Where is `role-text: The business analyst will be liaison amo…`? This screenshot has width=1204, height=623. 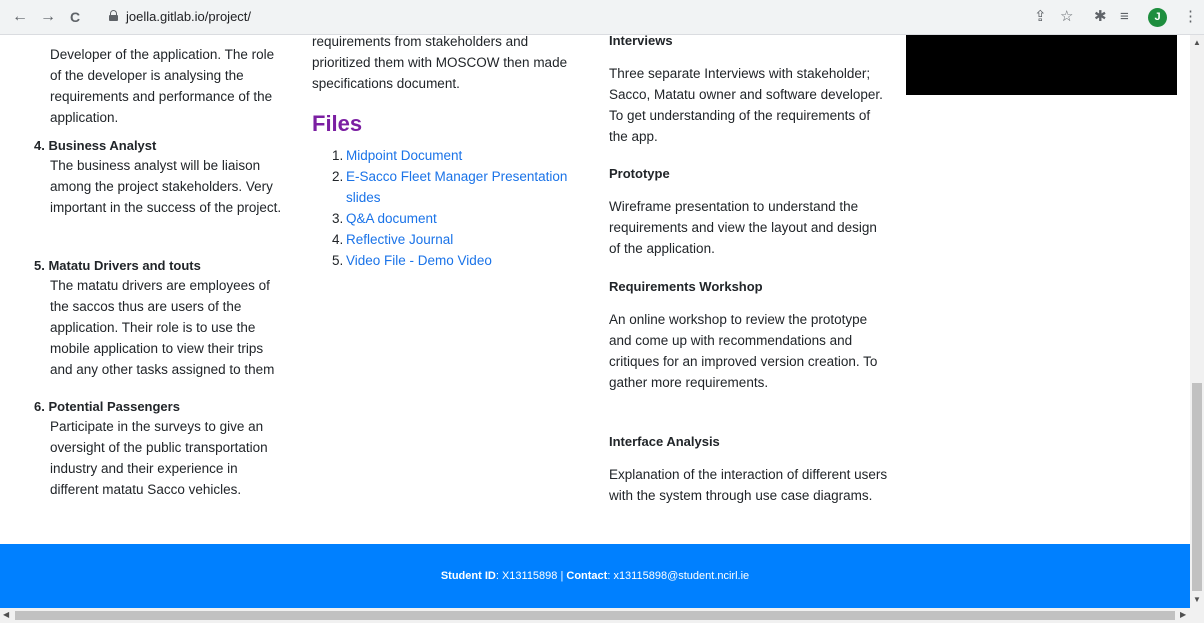
role-text: The business analyst will be liaison amo… is located at coordinates (166, 186).